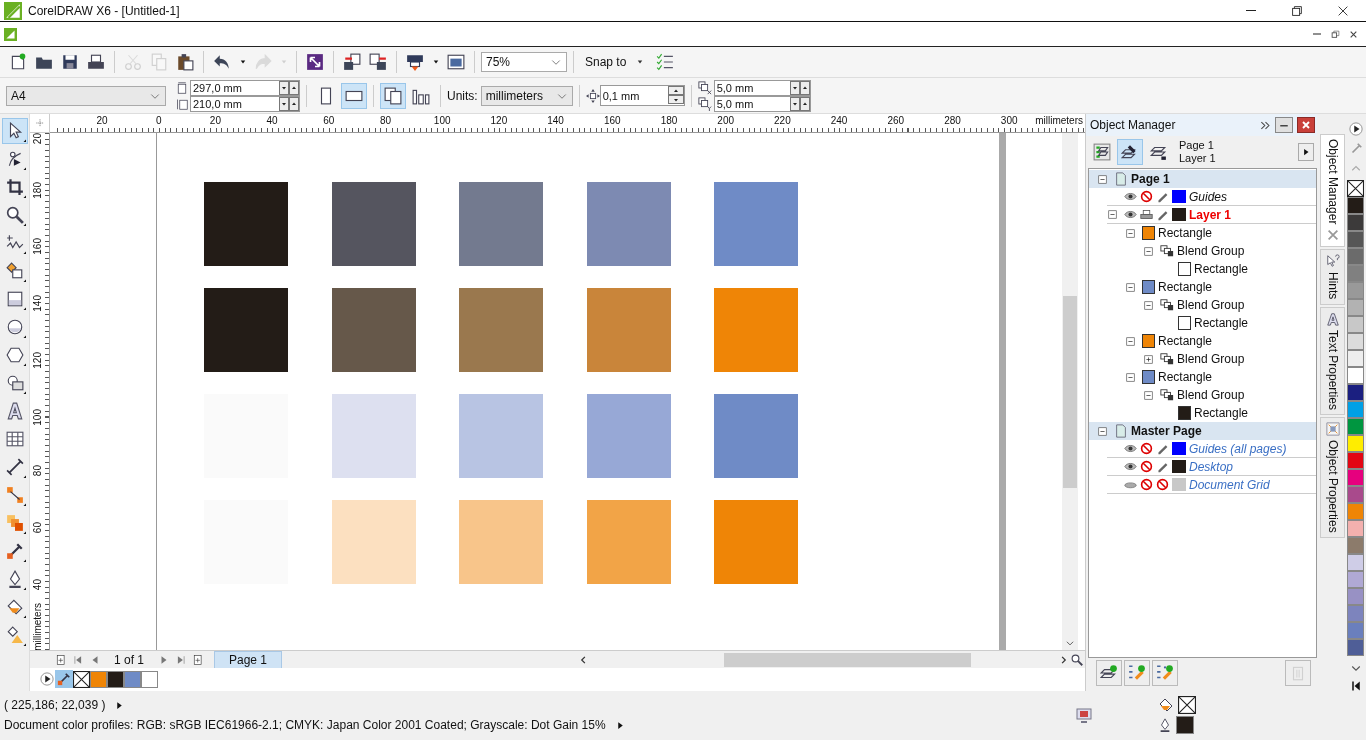  Describe the element at coordinates (1332, 360) in the screenshot. I see `docker-tab: Text Properties` at that location.